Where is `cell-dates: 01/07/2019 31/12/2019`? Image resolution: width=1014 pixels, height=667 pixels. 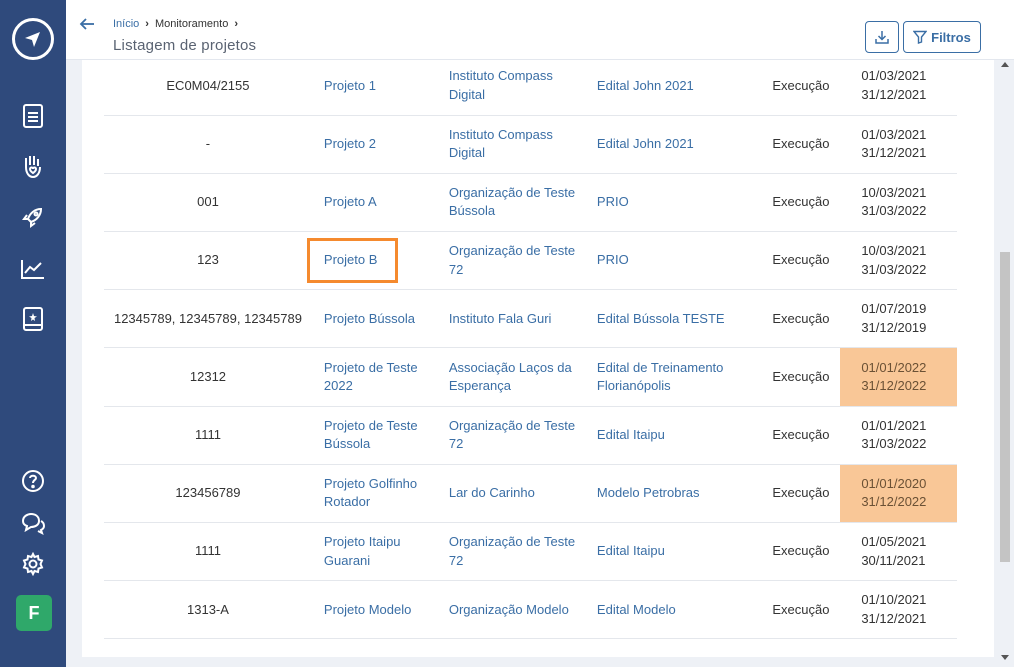 cell-dates: 01/07/2019 31/12/2019 is located at coordinates (898, 319).